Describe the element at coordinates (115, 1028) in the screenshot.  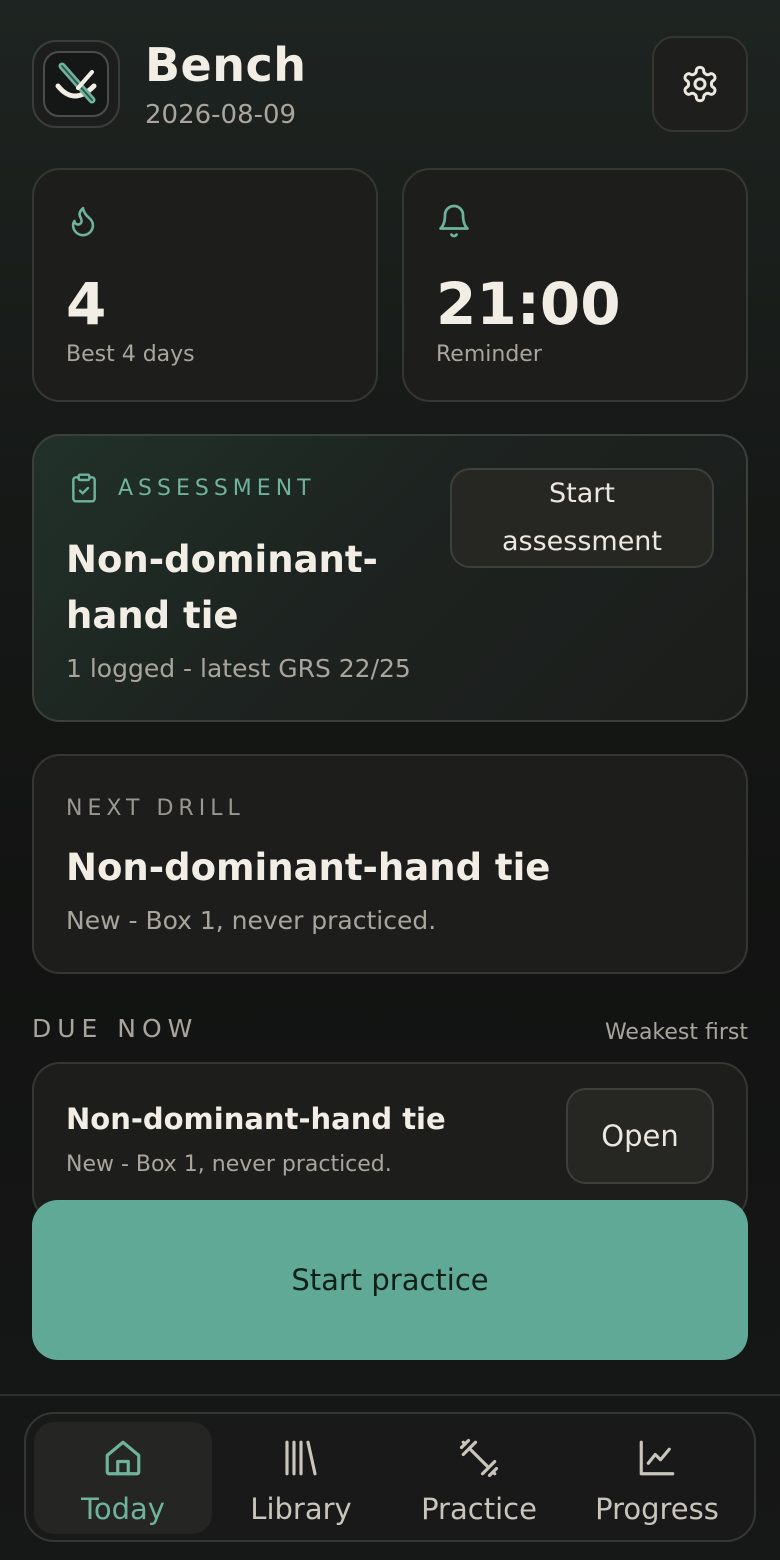
I see `due-now-heading: DUE NOW` at that location.